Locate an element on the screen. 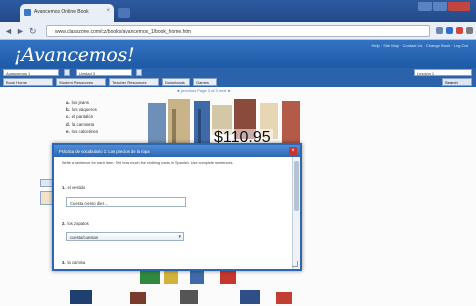 The width and height of the screenshot is (476, 306). window-controls is located at coordinates (444, 6).